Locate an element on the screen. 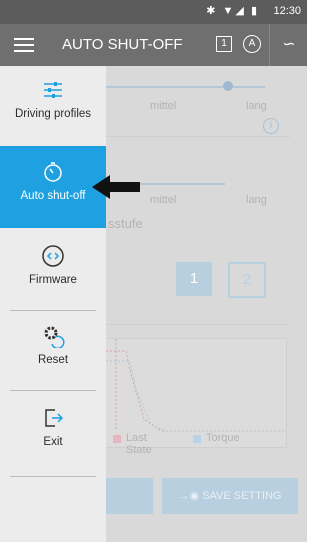 The height and width of the screenshot is (542, 320). legend-last-label: Last State is located at coordinates (139, 444).